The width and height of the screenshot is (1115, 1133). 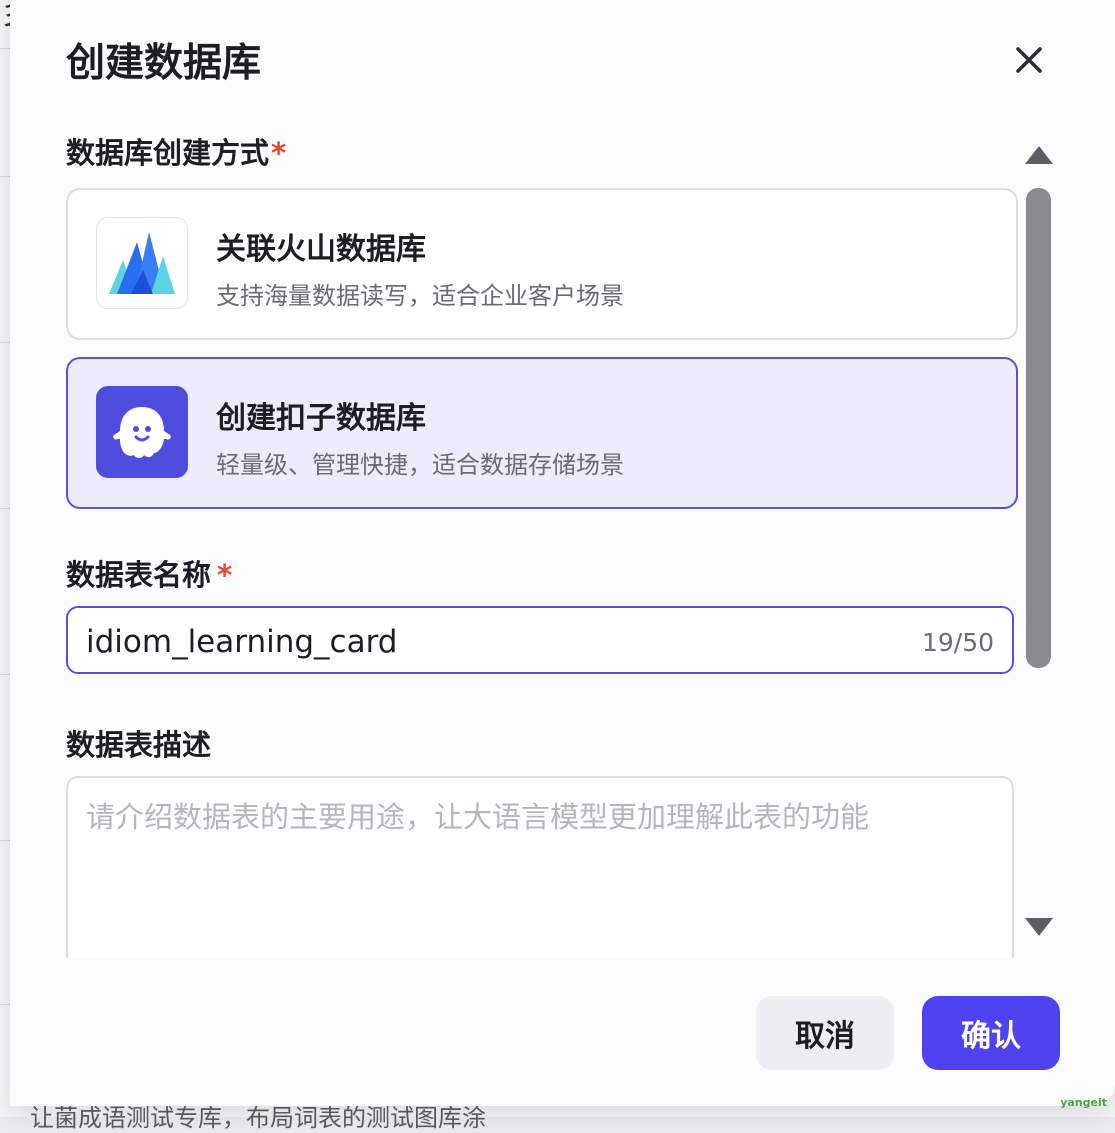 What do you see at coordinates (321, 418) in the screenshot?
I see `option-title: 创建扣子数据库` at bounding box center [321, 418].